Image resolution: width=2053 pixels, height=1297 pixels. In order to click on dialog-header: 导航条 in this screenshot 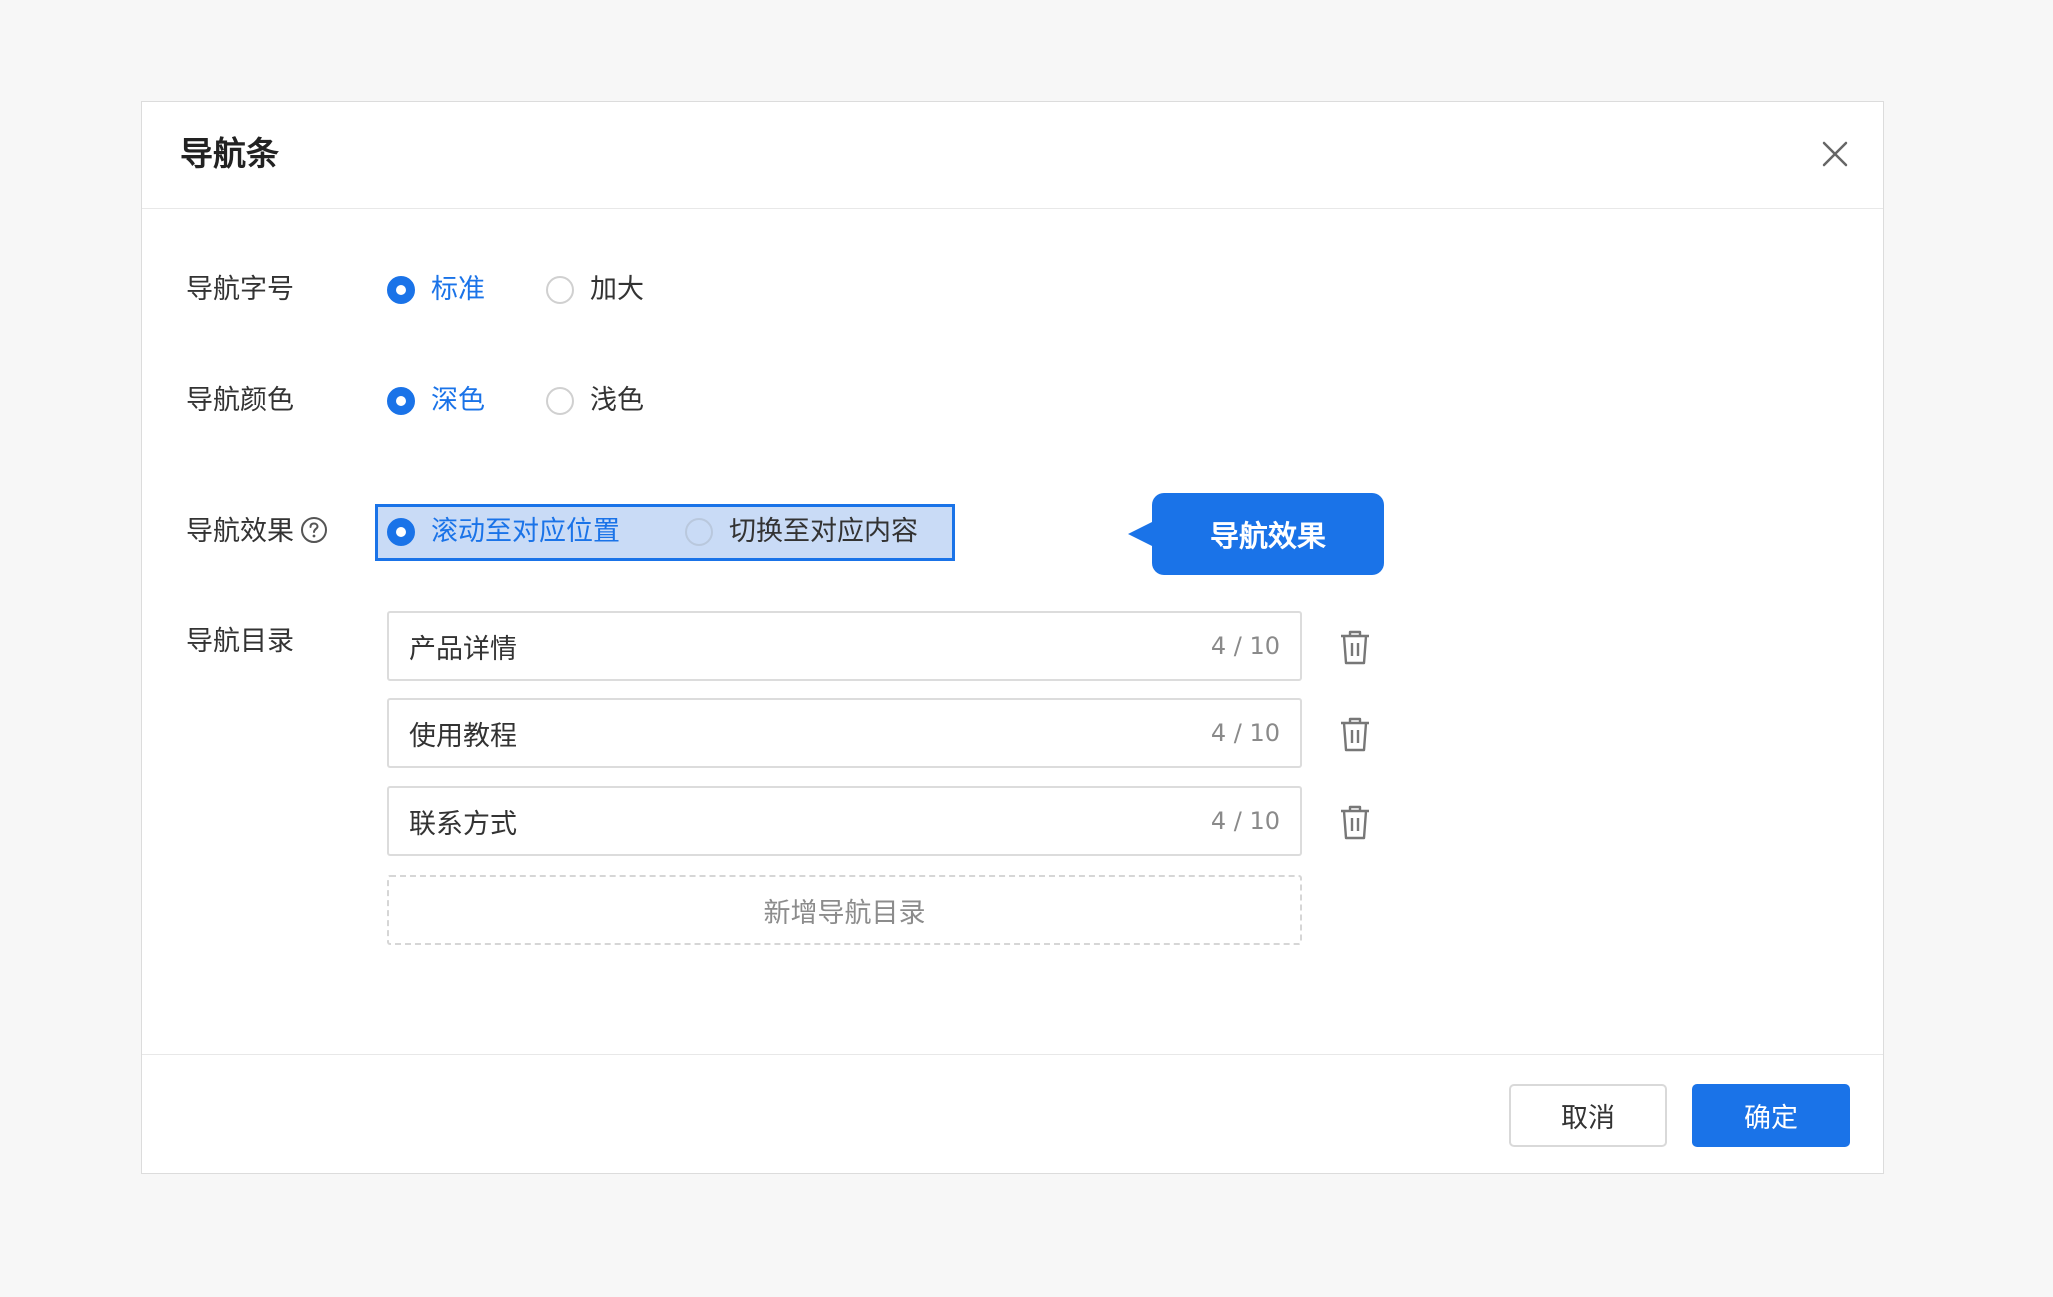, I will do `click(1012, 155)`.